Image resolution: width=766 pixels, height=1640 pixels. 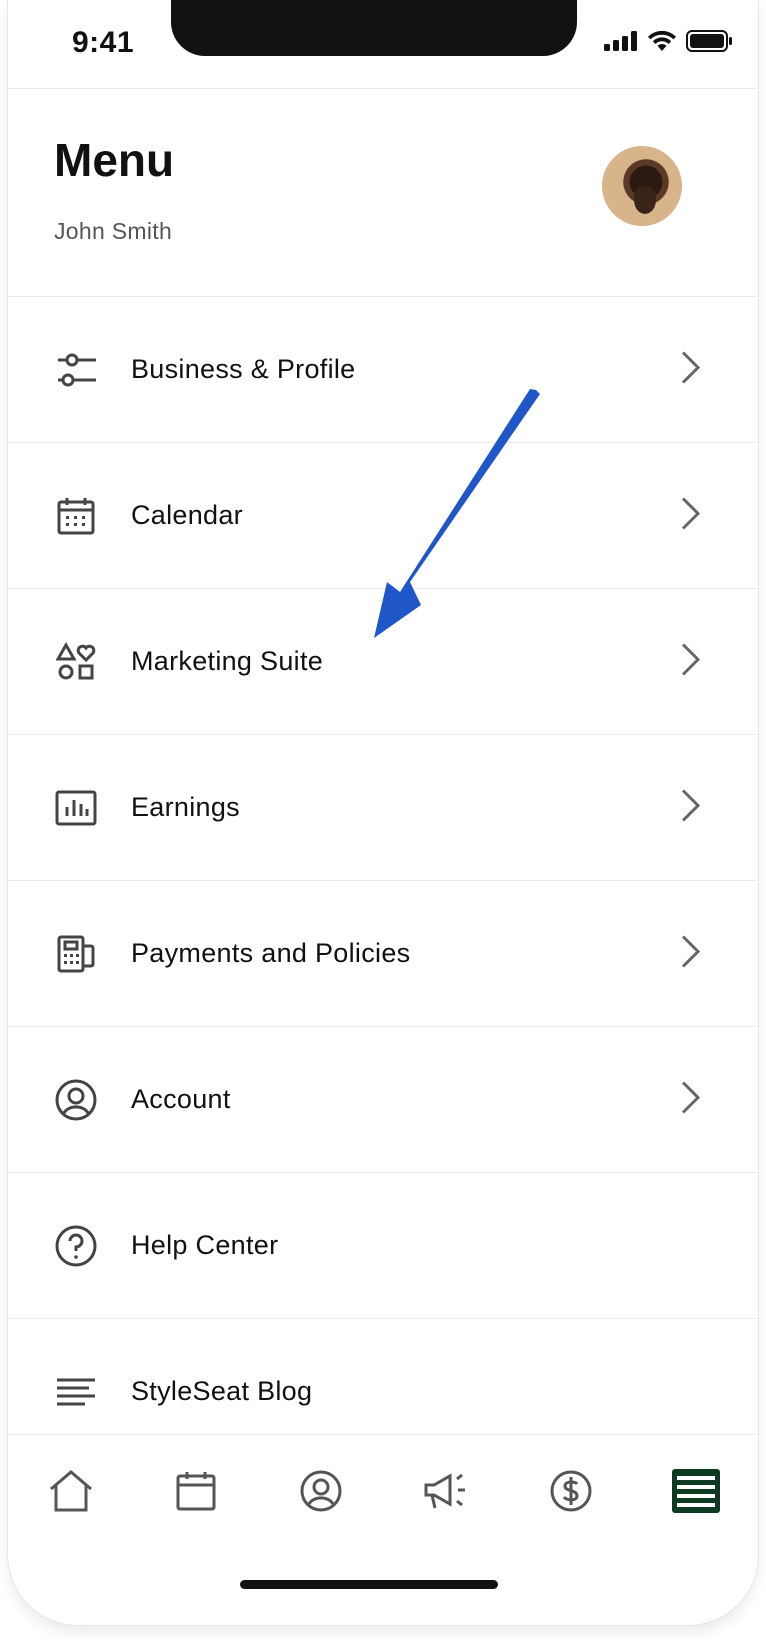 I want to click on page-title: Menu, so click(x=114, y=160).